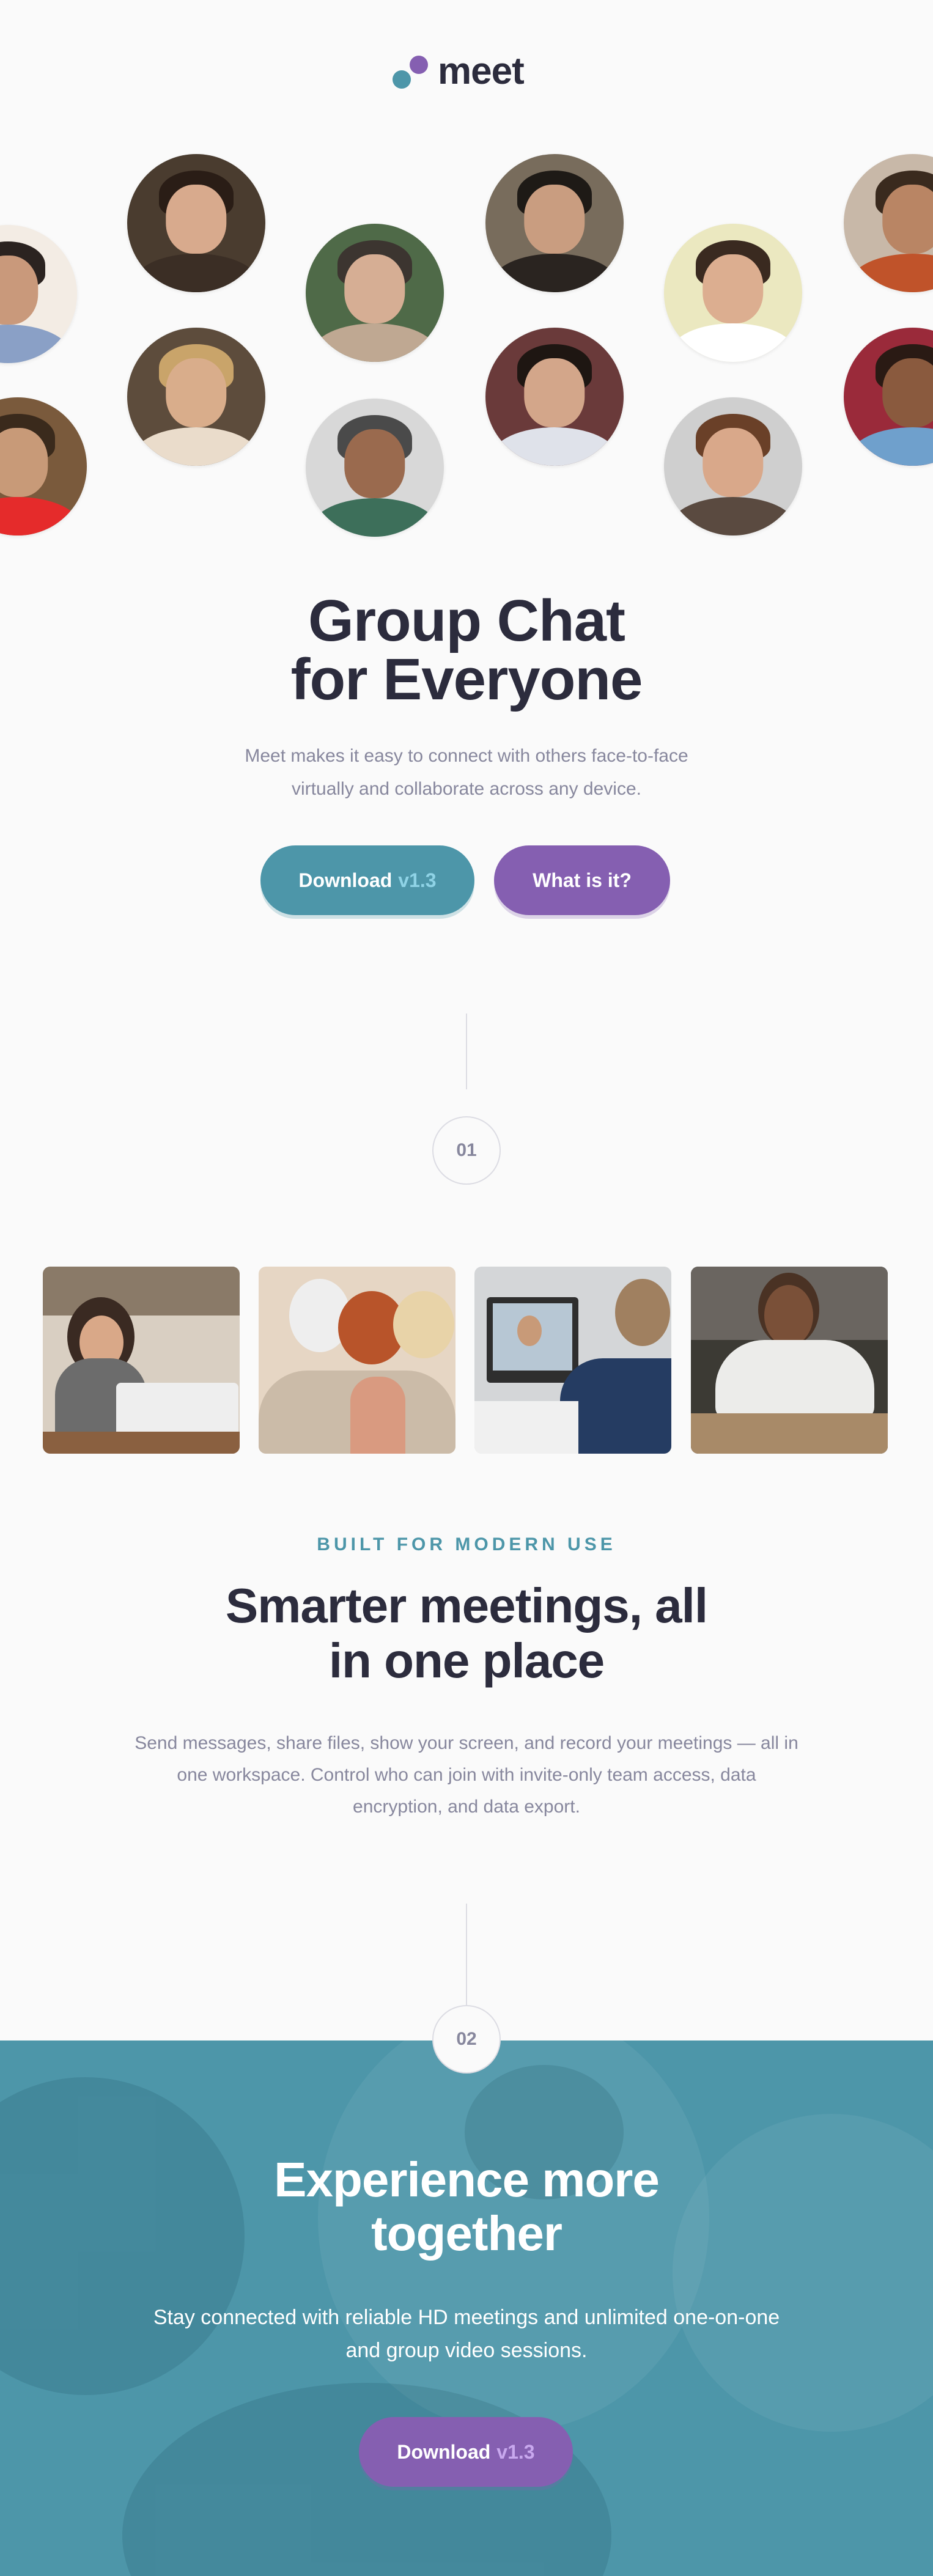 This screenshot has width=933, height=2576. What do you see at coordinates (466, 2233) in the screenshot?
I see `cta-title-line: together` at bounding box center [466, 2233].